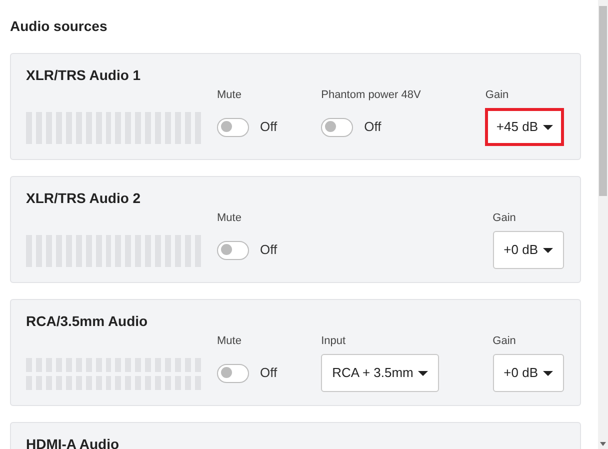 This screenshot has height=449, width=608. What do you see at coordinates (371, 95) in the screenshot?
I see `control-label: Phantom power 48V` at bounding box center [371, 95].